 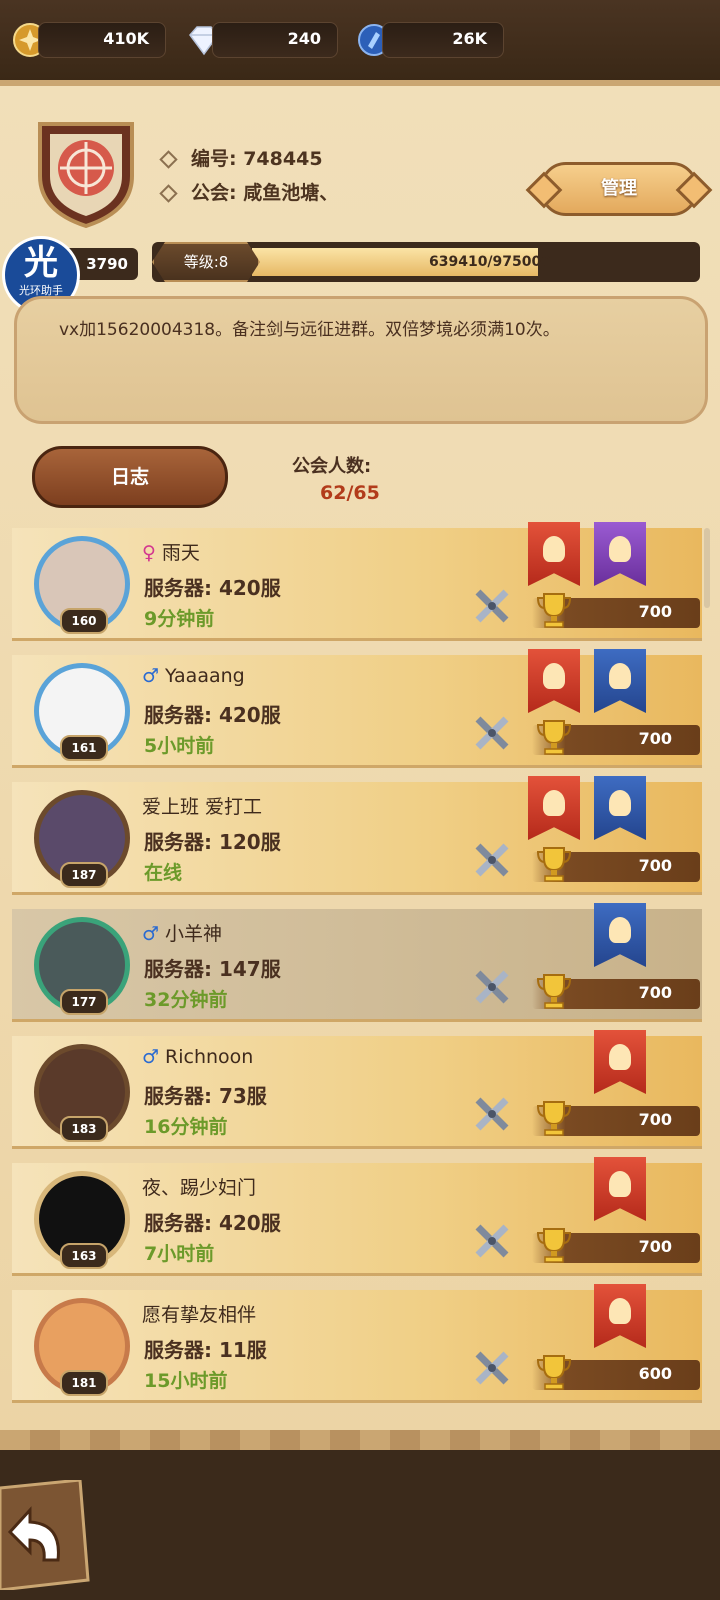 I want to click on member-name-text: 夜、踢少妇门, so click(x=199, y=1188).